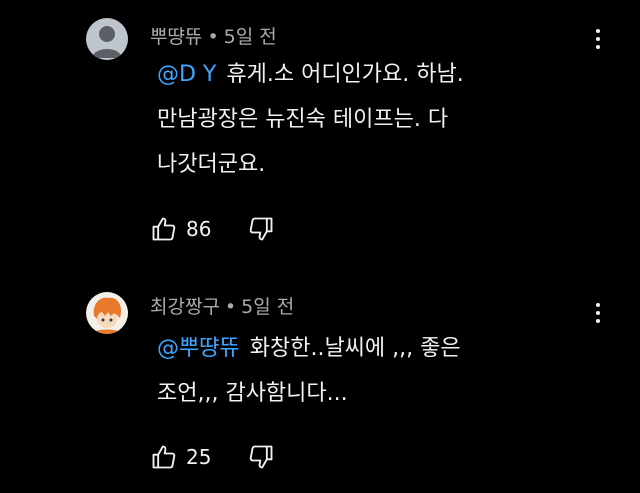 Image resolution: width=640 pixels, height=493 pixels. What do you see at coordinates (199, 457) in the screenshot?
I see `like-count: 25` at bounding box center [199, 457].